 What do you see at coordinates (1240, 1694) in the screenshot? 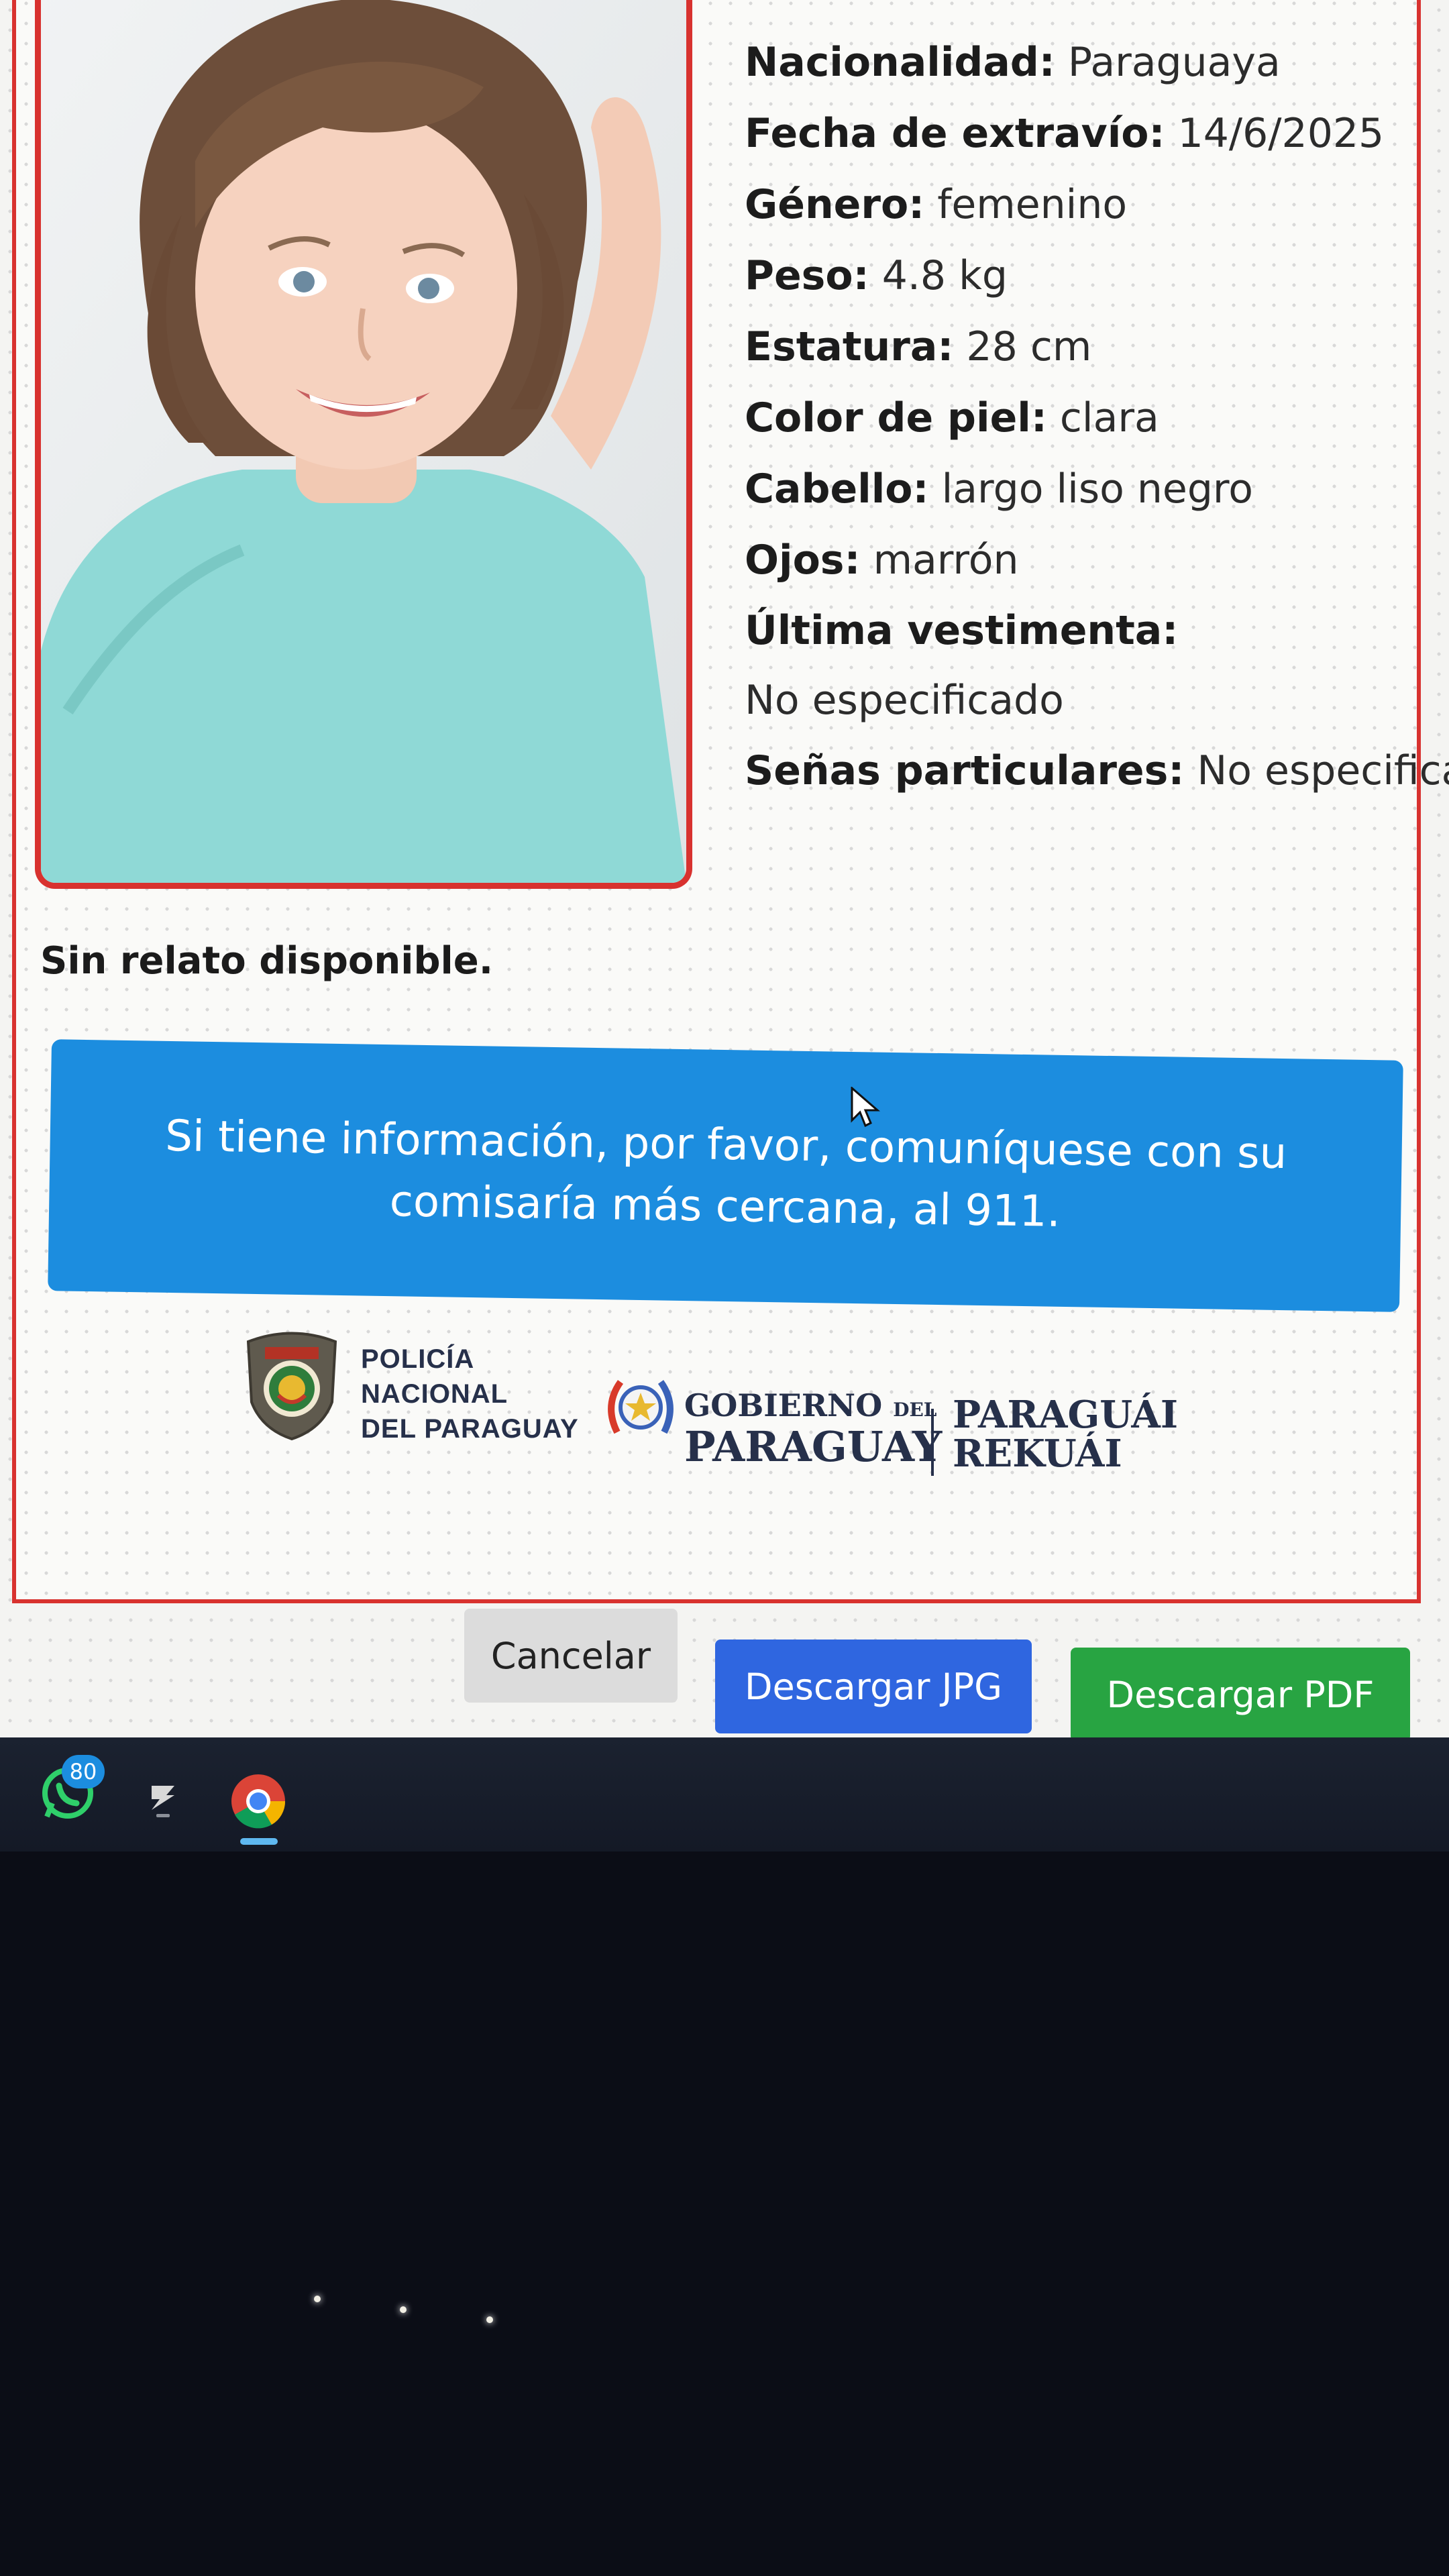
I see `download-pdf-button: Descargar PDF` at bounding box center [1240, 1694].